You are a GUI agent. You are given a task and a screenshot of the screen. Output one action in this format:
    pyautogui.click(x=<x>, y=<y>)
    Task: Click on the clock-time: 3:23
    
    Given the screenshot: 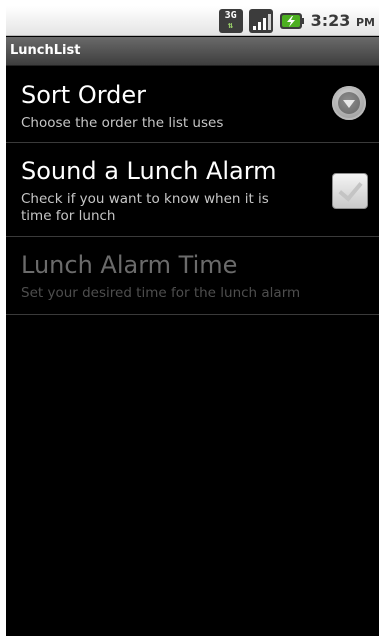 What is the action you would take?
    pyautogui.click(x=330, y=20)
    